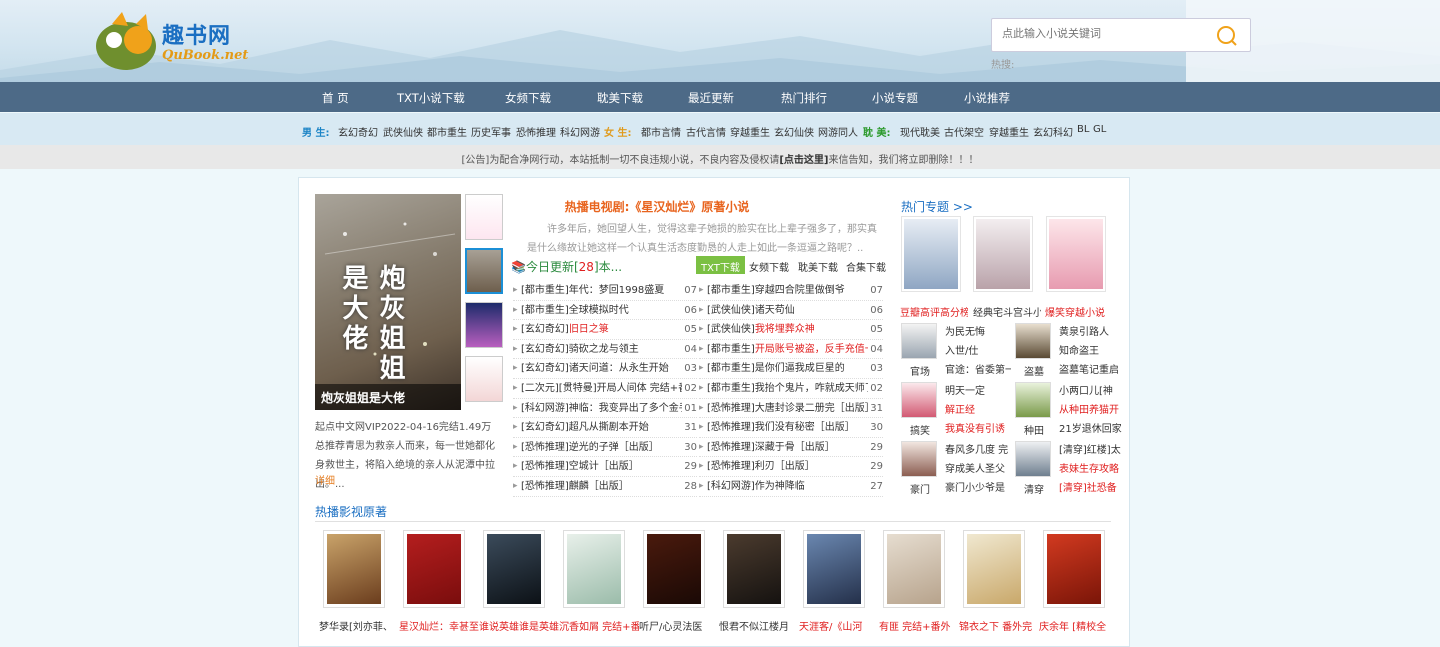 This screenshot has width=1440, height=647. I want to click on topic-book-link: 从种田养猫开, so click(1092, 408).